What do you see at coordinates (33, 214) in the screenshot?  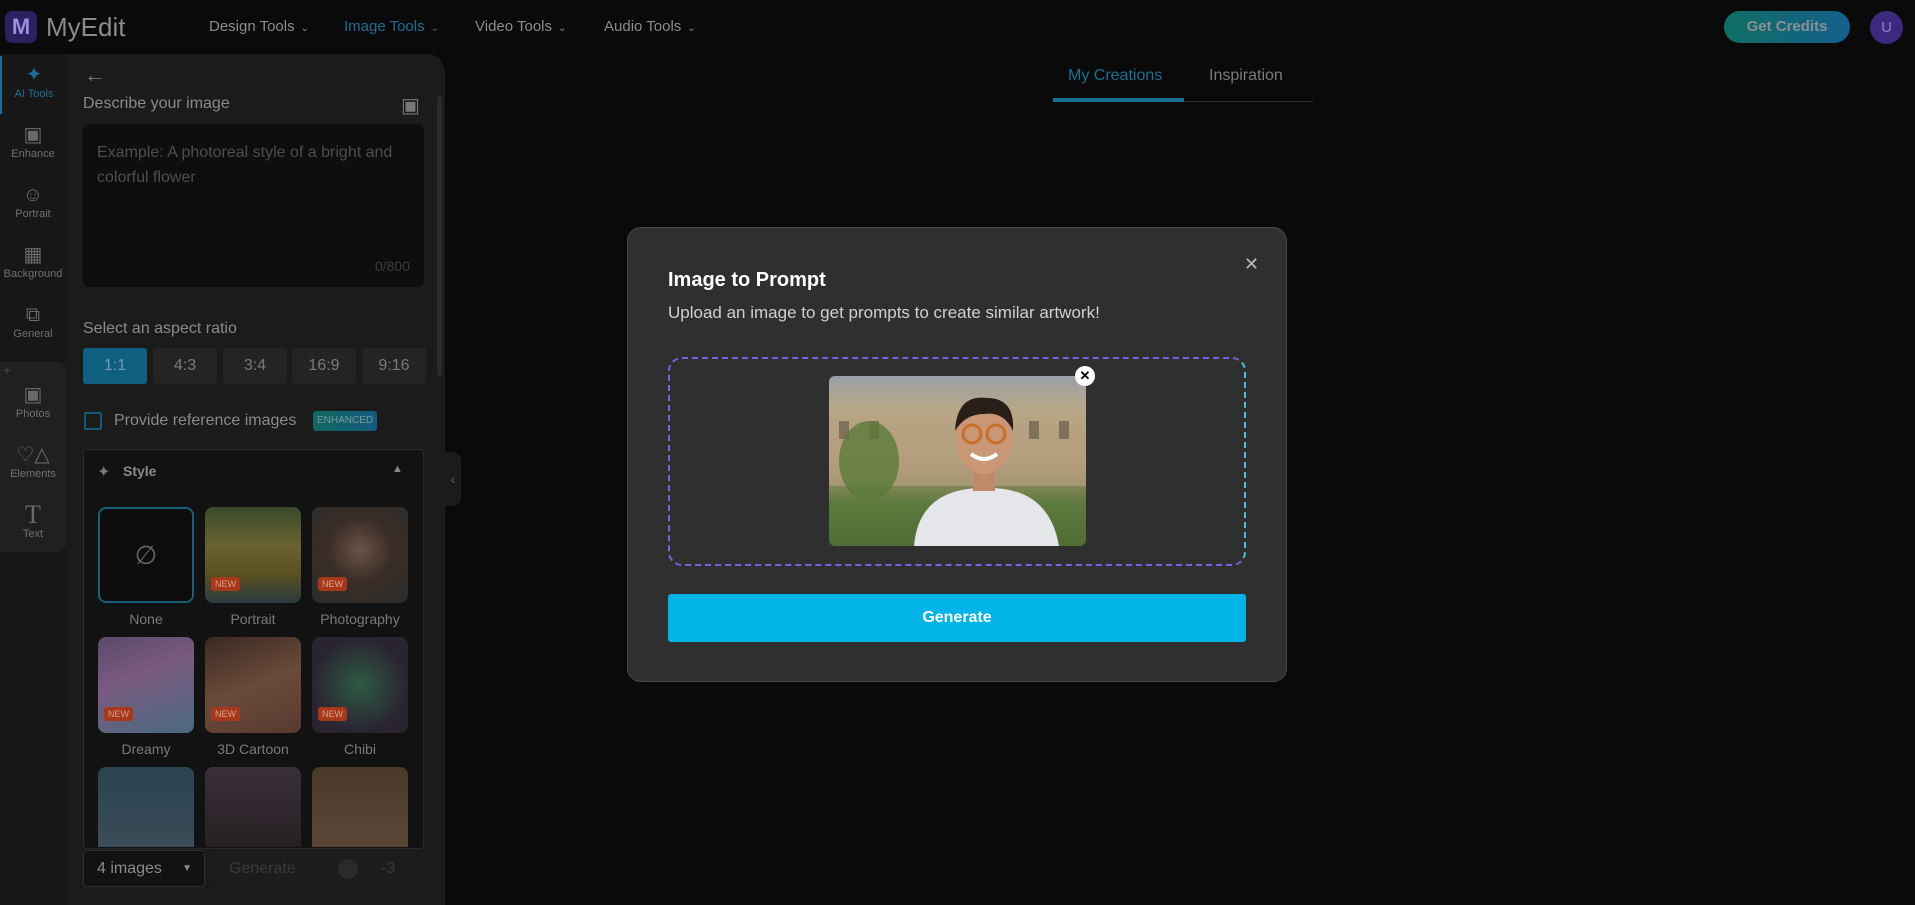 I see `rail-label: Portrait` at bounding box center [33, 214].